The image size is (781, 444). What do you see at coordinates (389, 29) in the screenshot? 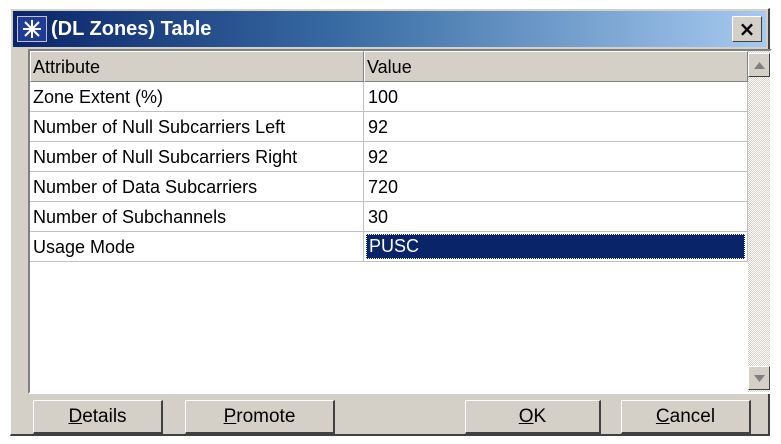
I see `title-bar: (DL Zones) Table ×` at bounding box center [389, 29].